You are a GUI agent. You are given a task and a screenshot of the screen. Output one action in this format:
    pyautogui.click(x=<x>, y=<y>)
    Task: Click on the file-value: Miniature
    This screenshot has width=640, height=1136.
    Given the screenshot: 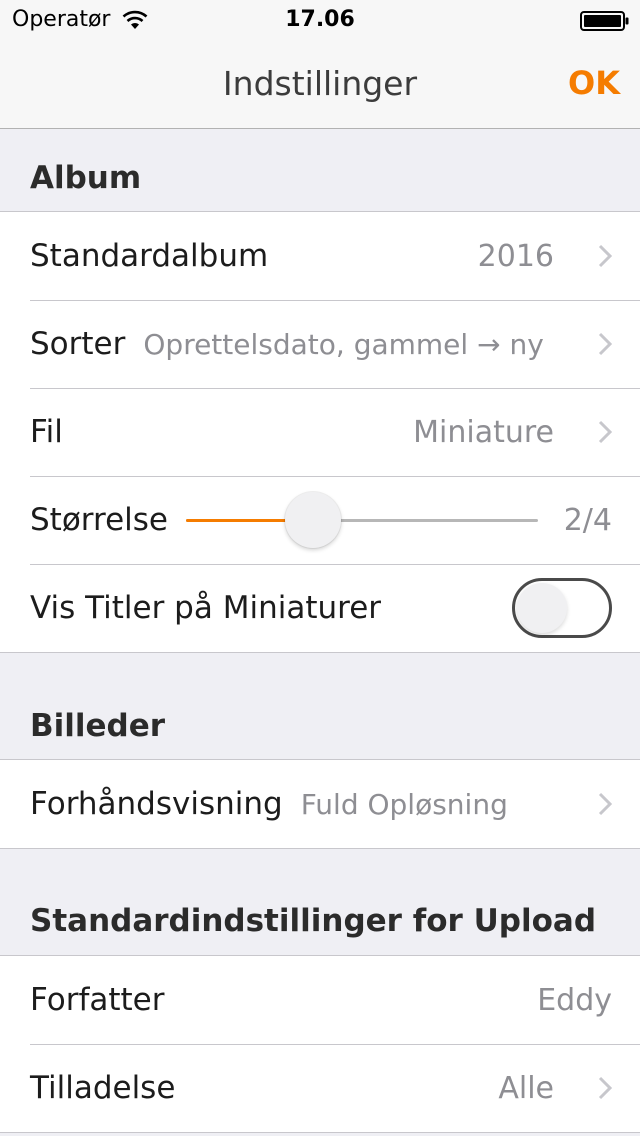 What is the action you would take?
    pyautogui.click(x=483, y=432)
    